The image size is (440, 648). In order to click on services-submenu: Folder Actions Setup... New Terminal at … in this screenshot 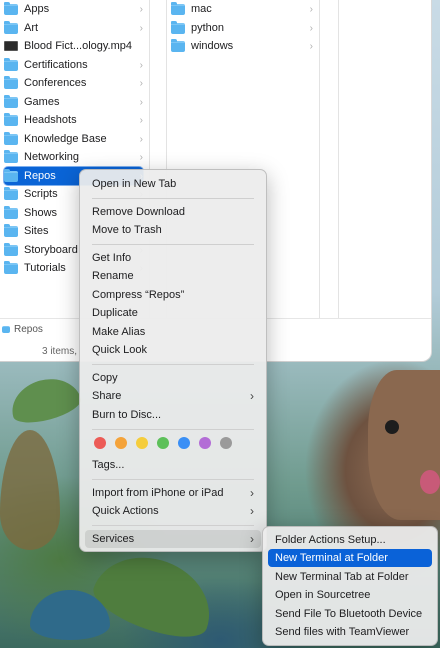, I will do `click(350, 586)`.